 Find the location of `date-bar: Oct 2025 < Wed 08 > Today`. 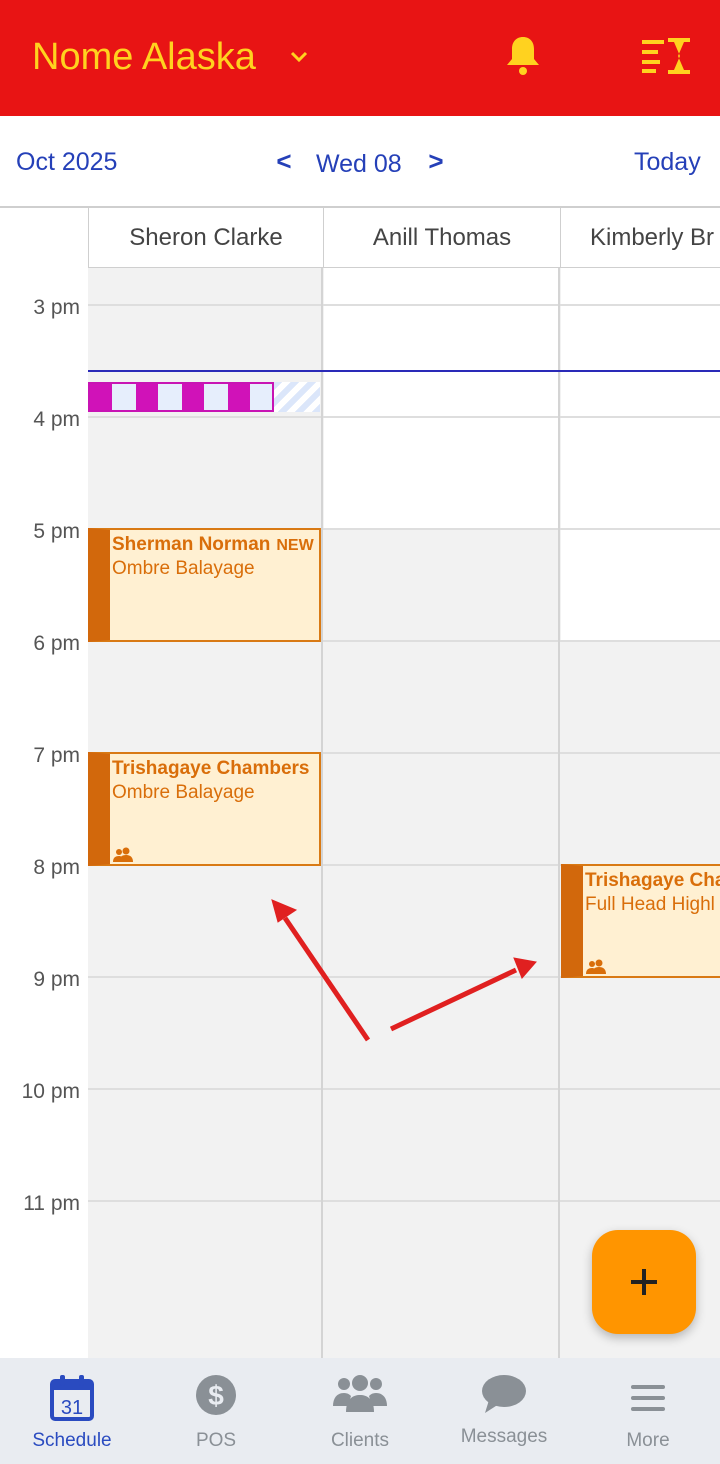

date-bar: Oct 2025 < Wed 08 > Today is located at coordinates (360, 162).